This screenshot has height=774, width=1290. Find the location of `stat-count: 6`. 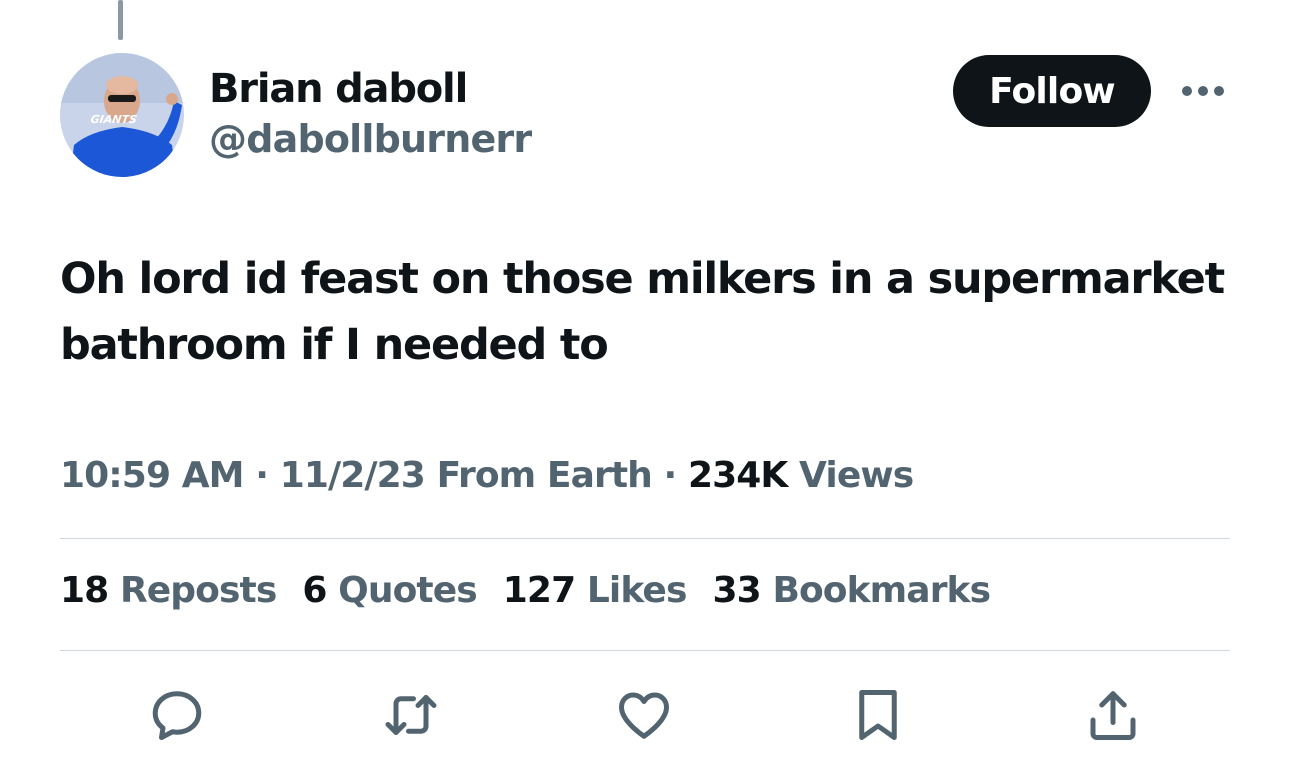

stat-count: 6 is located at coordinates (314, 590).